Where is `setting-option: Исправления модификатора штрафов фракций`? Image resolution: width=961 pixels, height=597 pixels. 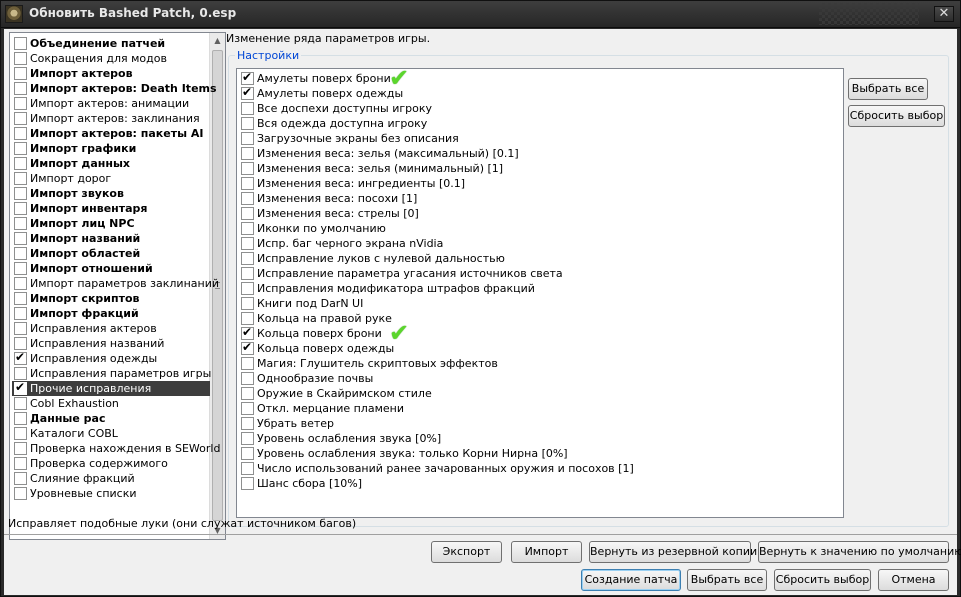
setting-option: Исправления модификатора штрафов фракций is located at coordinates (534, 288).